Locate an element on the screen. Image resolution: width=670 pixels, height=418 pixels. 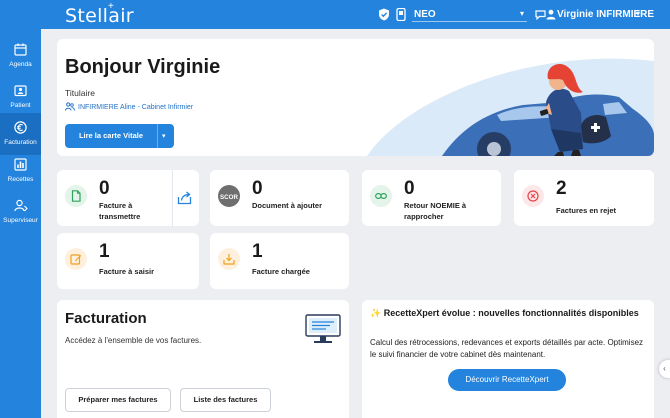
sidebar-item-label: Patient is located at coordinates (20, 105).